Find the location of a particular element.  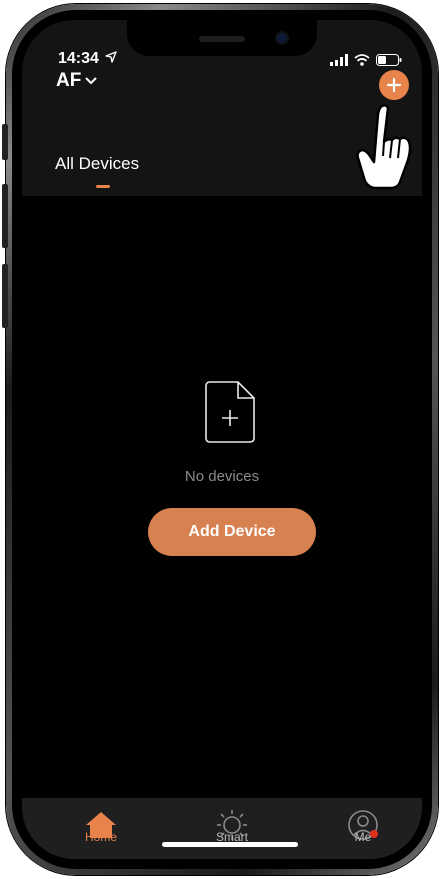

speaker is located at coordinates (222, 39).